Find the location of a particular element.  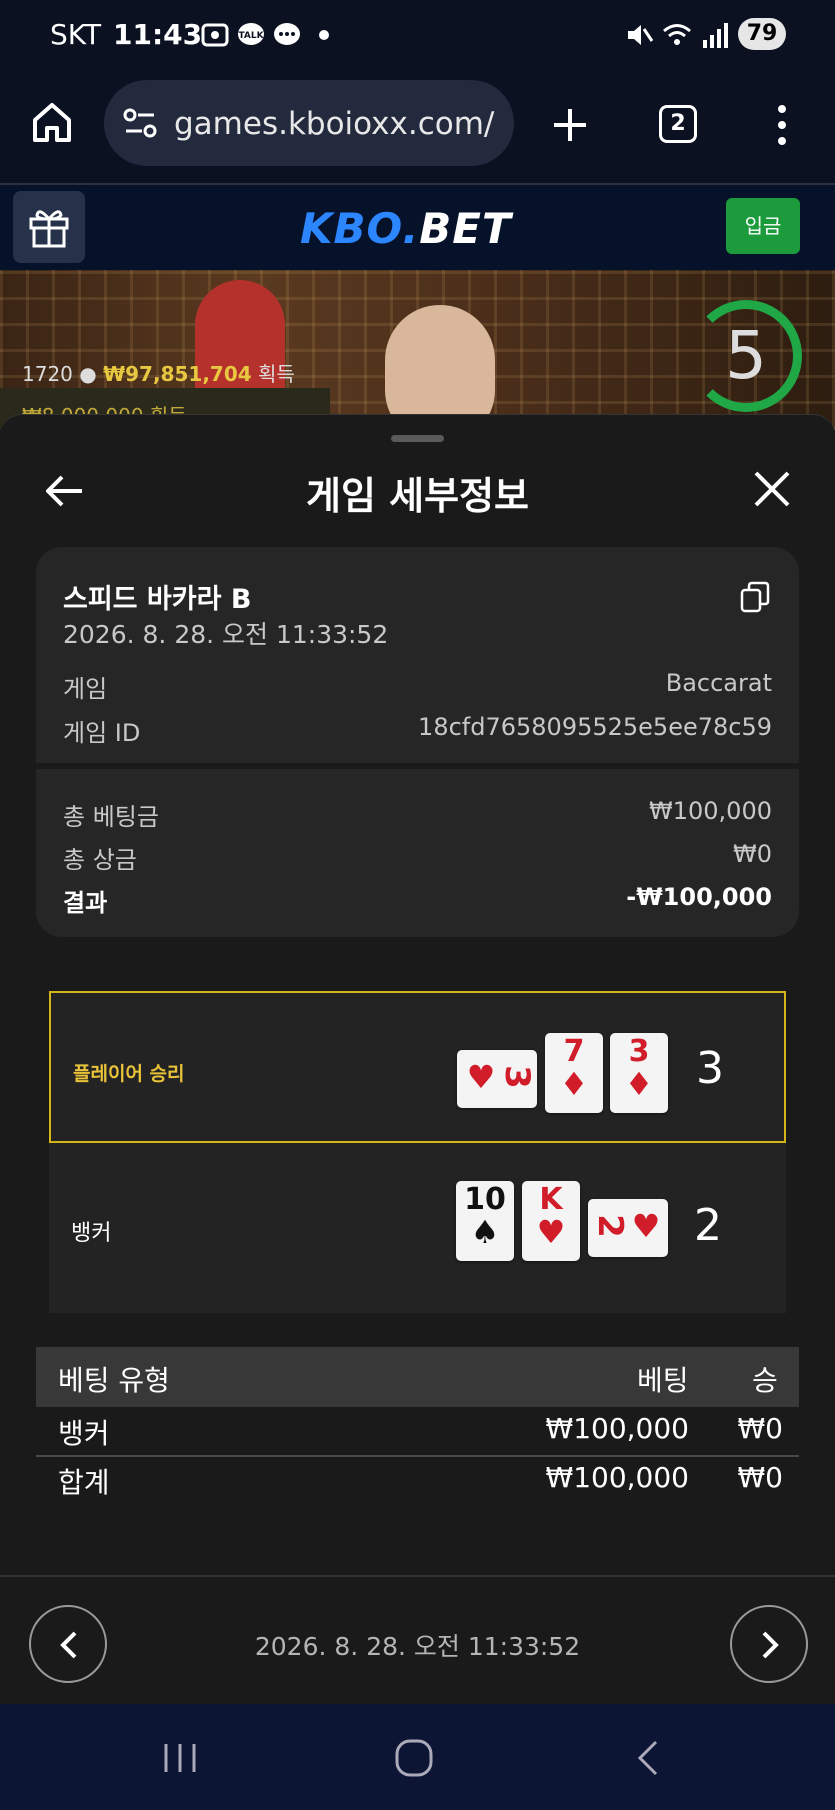

winnings-amount: ₩97,851,704 is located at coordinates (177, 374).